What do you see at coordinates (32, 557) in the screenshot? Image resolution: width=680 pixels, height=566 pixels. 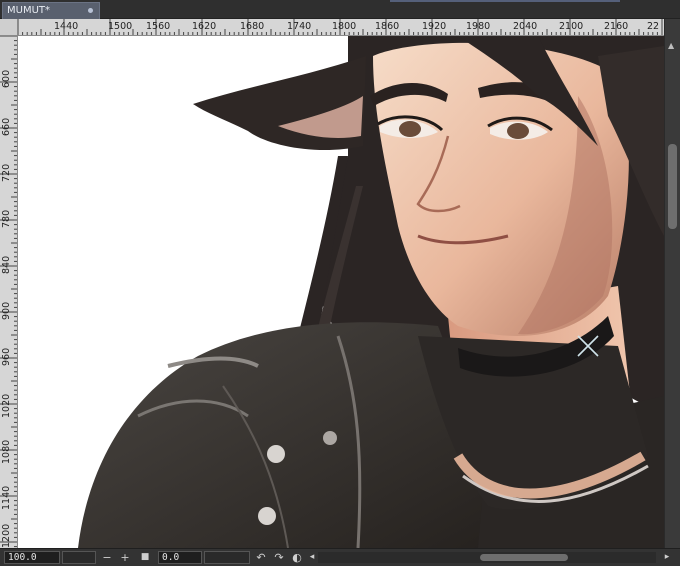 I see `zoom-input: 100.0` at bounding box center [32, 557].